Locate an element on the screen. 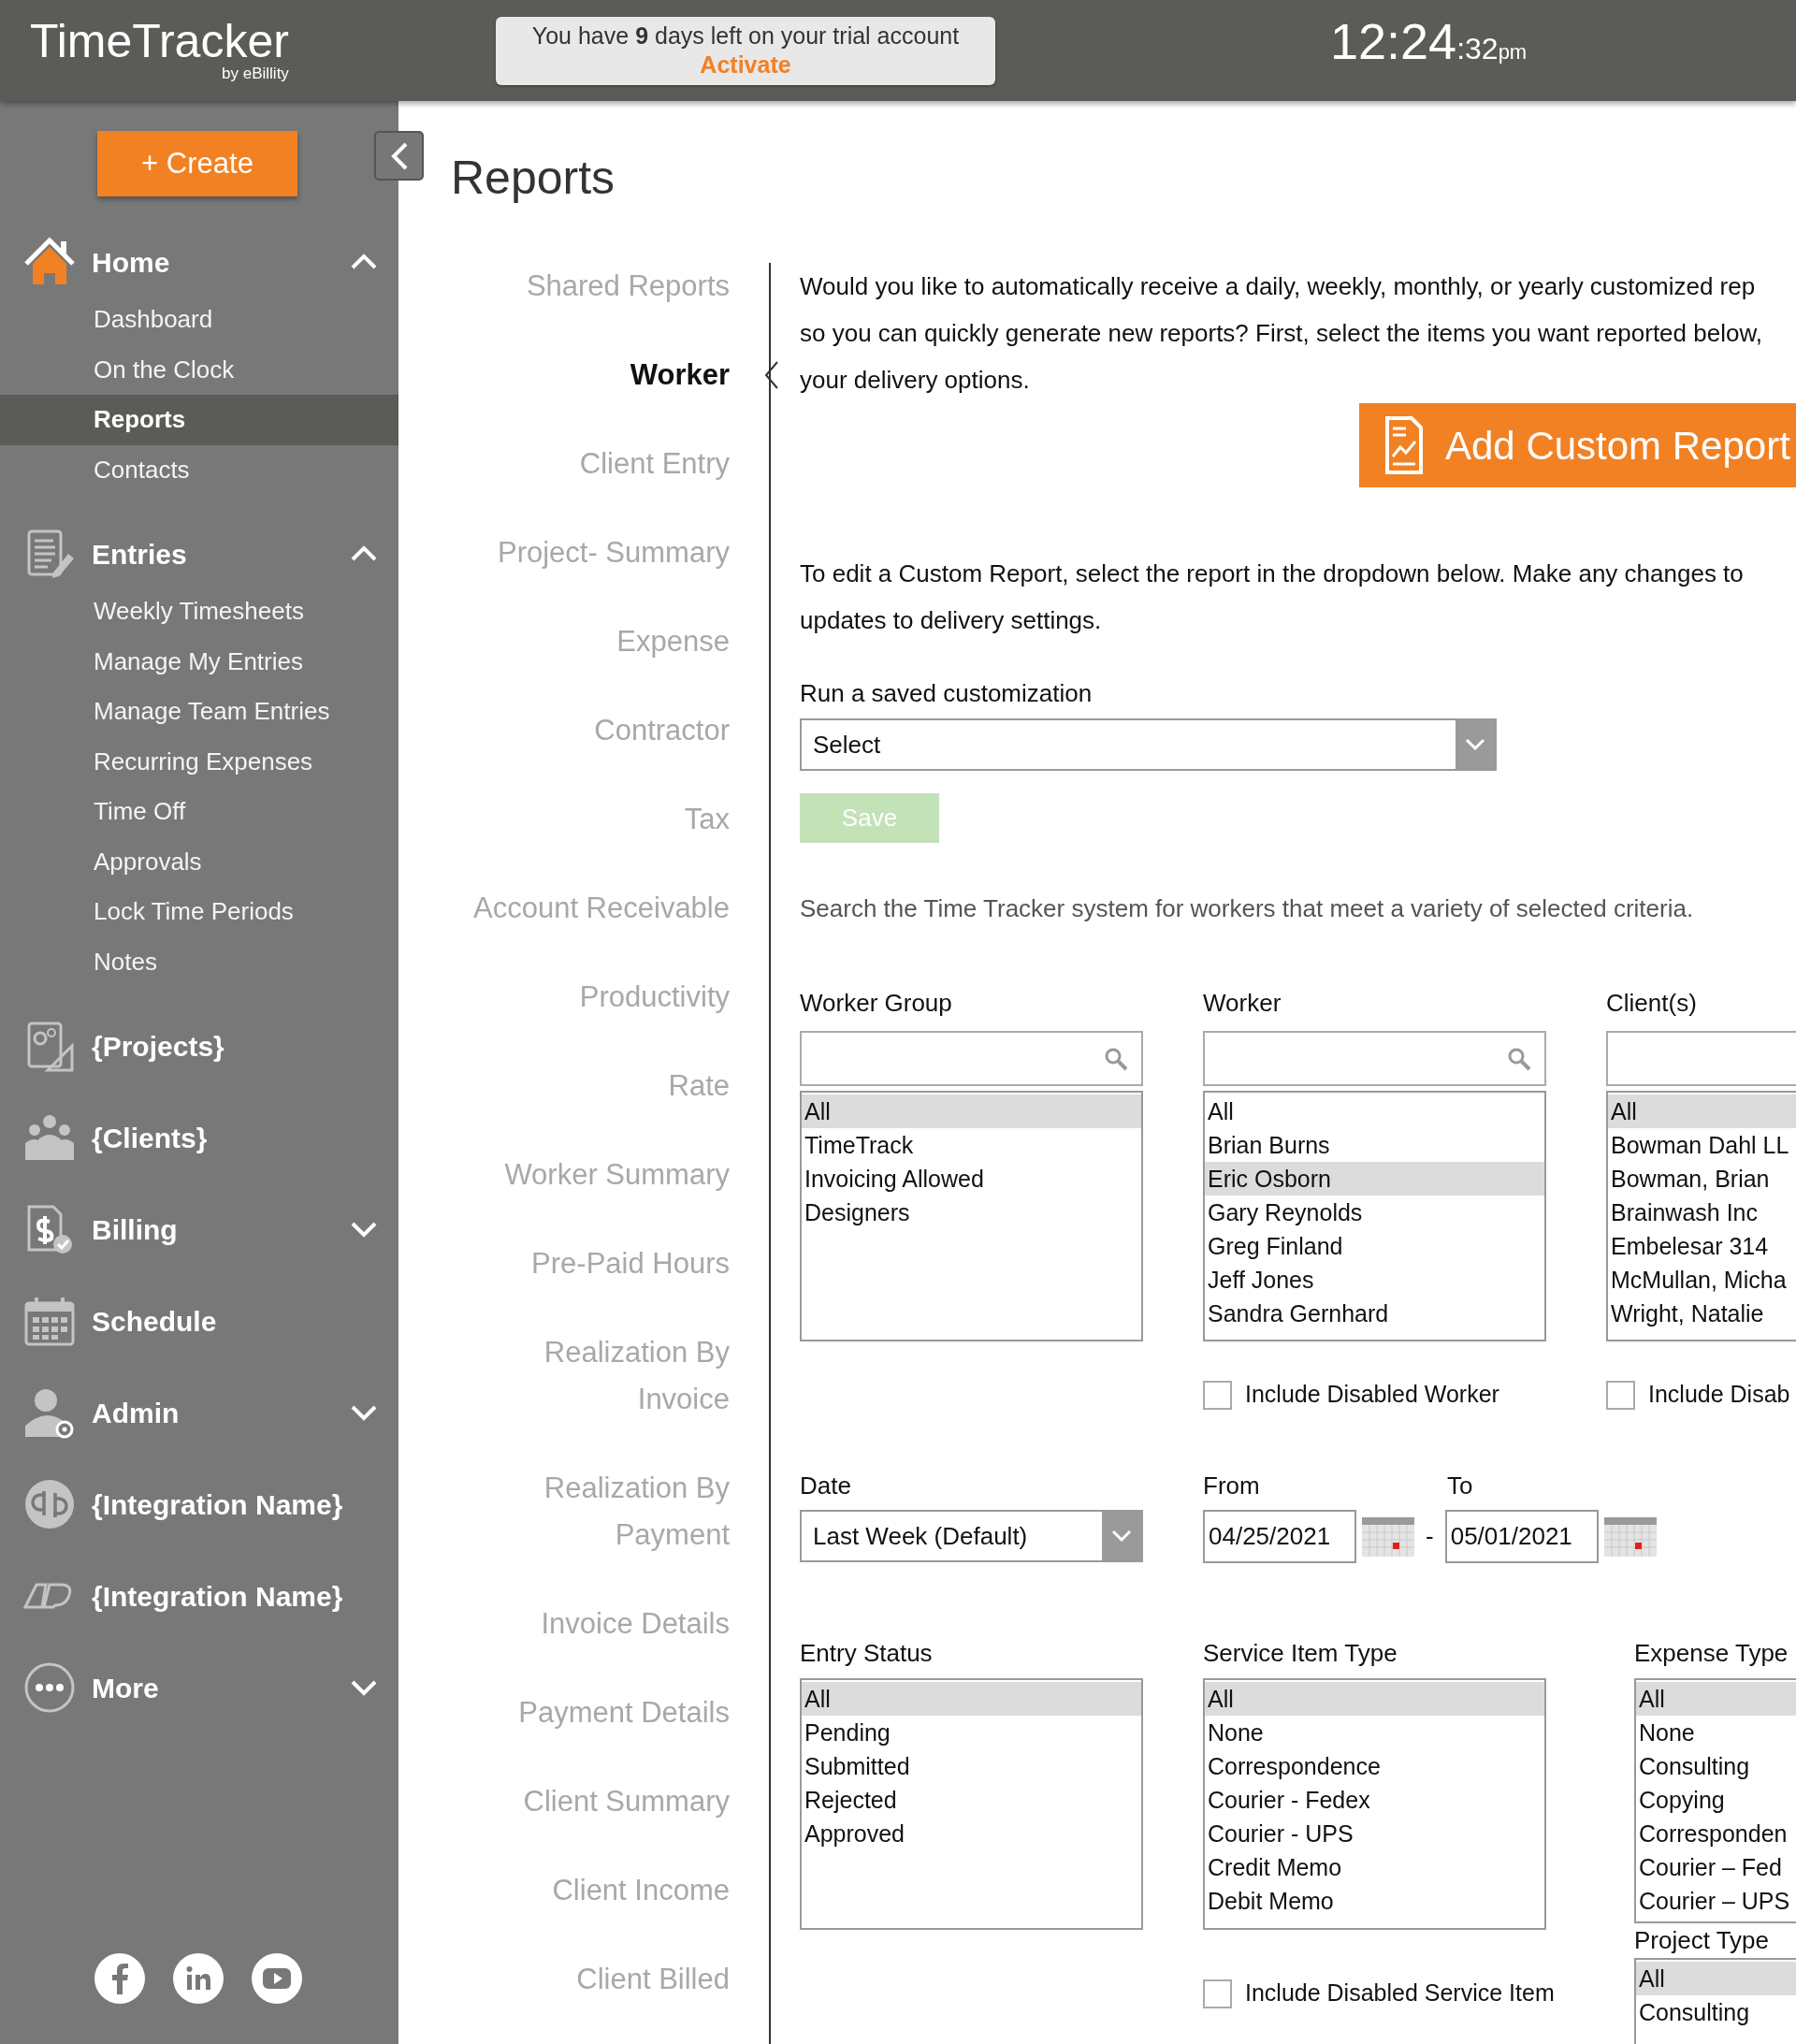  date-input: 04/25/2021 is located at coordinates (1279, 1536).